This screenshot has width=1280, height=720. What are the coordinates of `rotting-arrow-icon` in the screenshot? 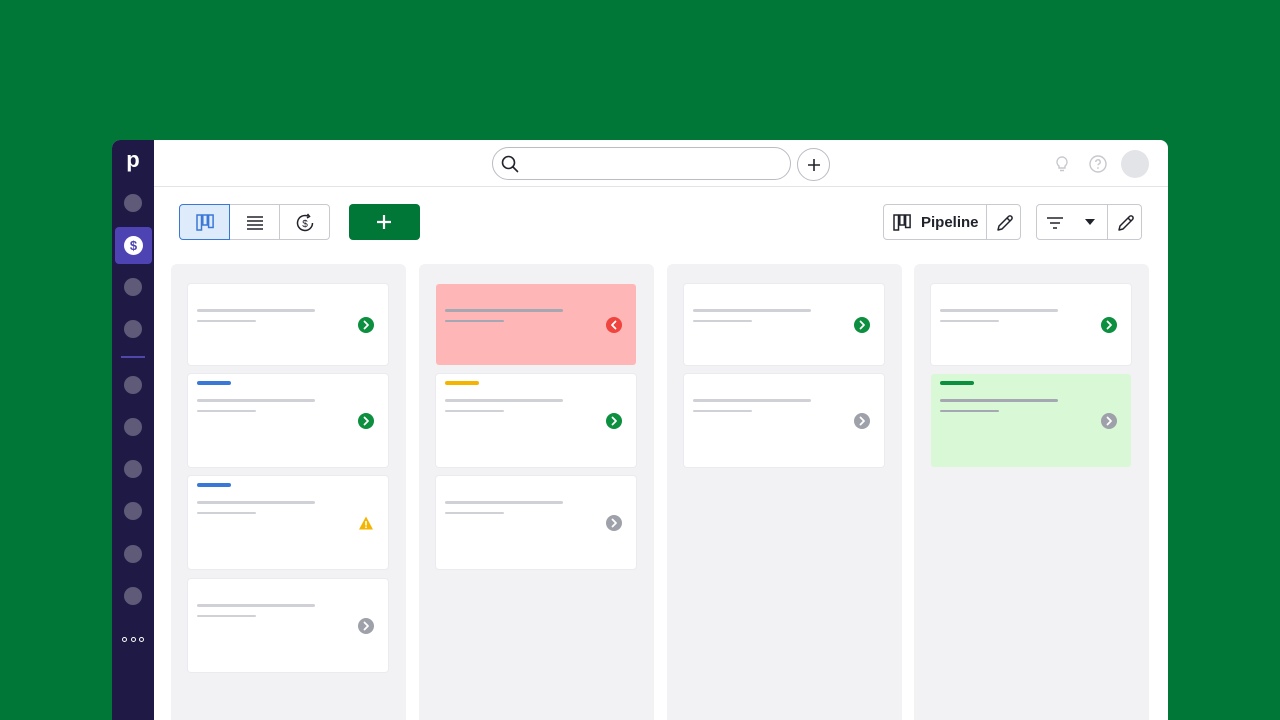 It's located at (614, 325).